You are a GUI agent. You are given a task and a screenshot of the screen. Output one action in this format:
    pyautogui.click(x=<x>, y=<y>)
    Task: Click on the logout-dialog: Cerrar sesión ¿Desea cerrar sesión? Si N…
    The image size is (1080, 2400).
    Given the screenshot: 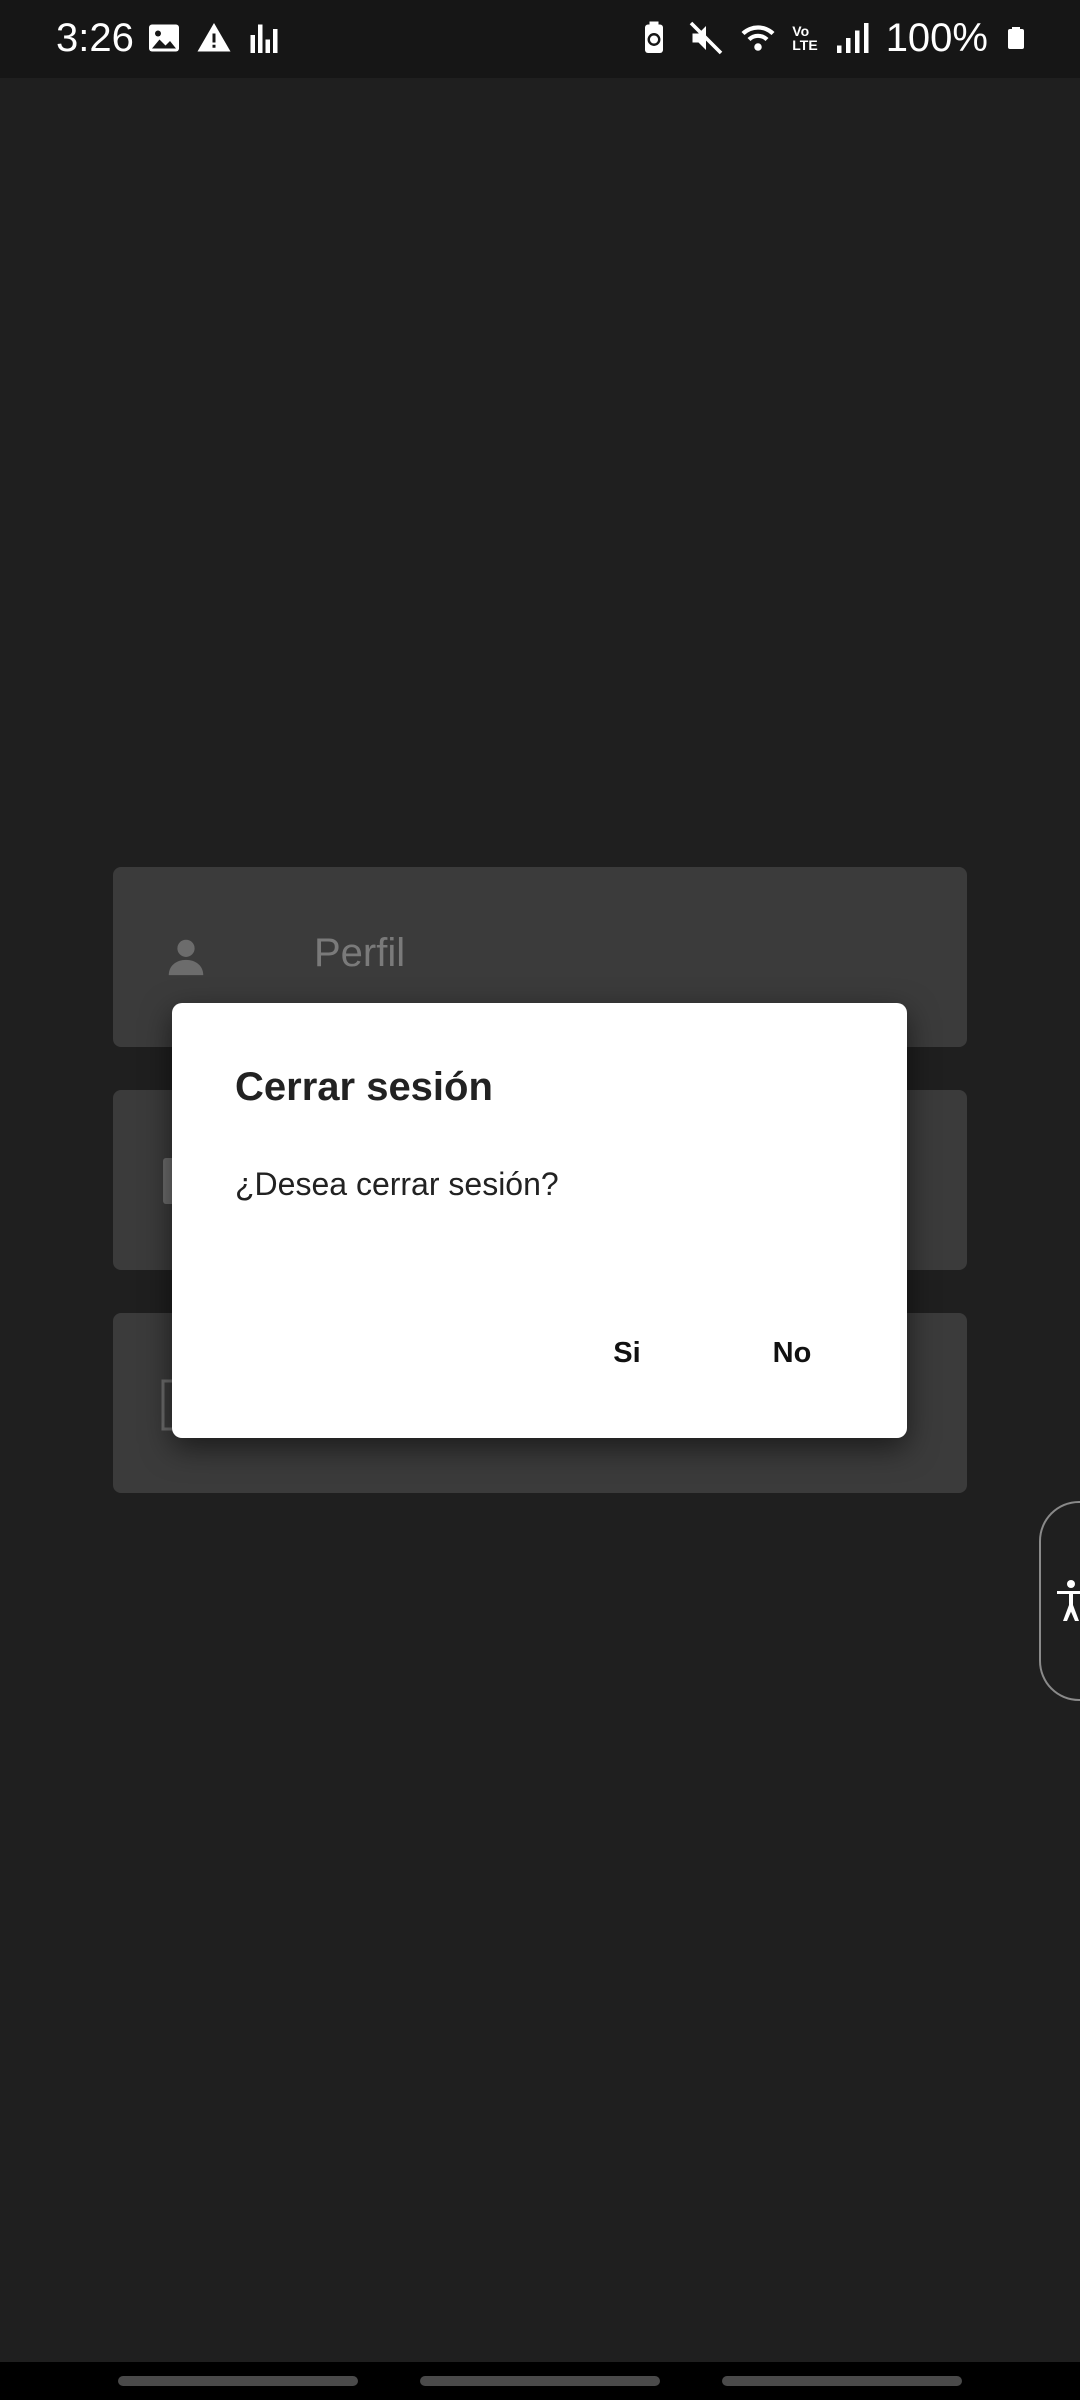 What is the action you would take?
    pyautogui.click(x=539, y=1220)
    